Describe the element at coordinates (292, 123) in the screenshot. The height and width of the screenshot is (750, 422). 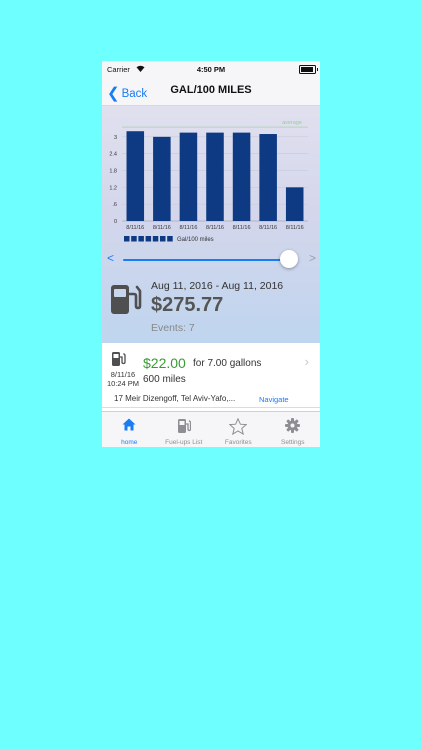
I see `average-label: average` at that location.